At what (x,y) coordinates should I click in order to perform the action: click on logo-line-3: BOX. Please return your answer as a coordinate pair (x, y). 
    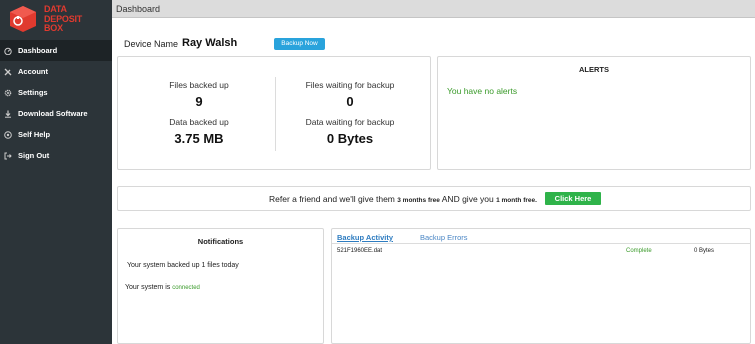
    Looking at the image, I should click on (53, 28).